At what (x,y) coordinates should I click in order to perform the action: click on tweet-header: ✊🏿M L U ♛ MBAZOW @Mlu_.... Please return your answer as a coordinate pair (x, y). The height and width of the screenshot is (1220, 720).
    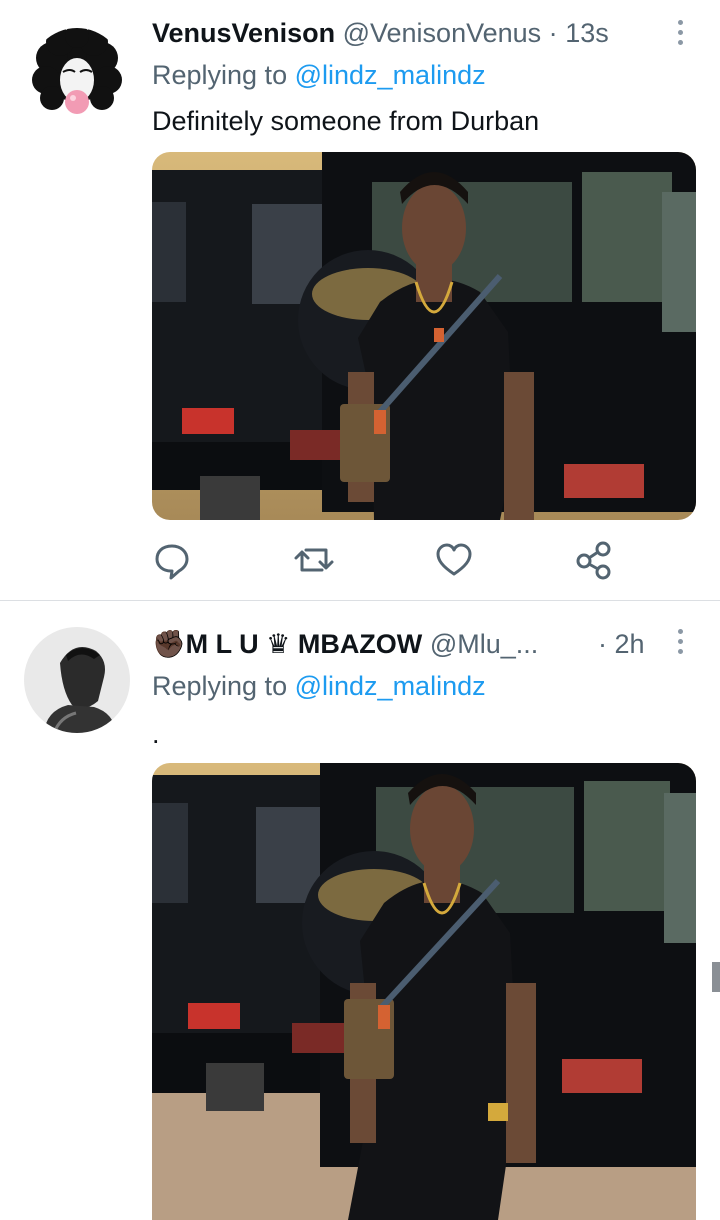
    Looking at the image, I should click on (345, 644).